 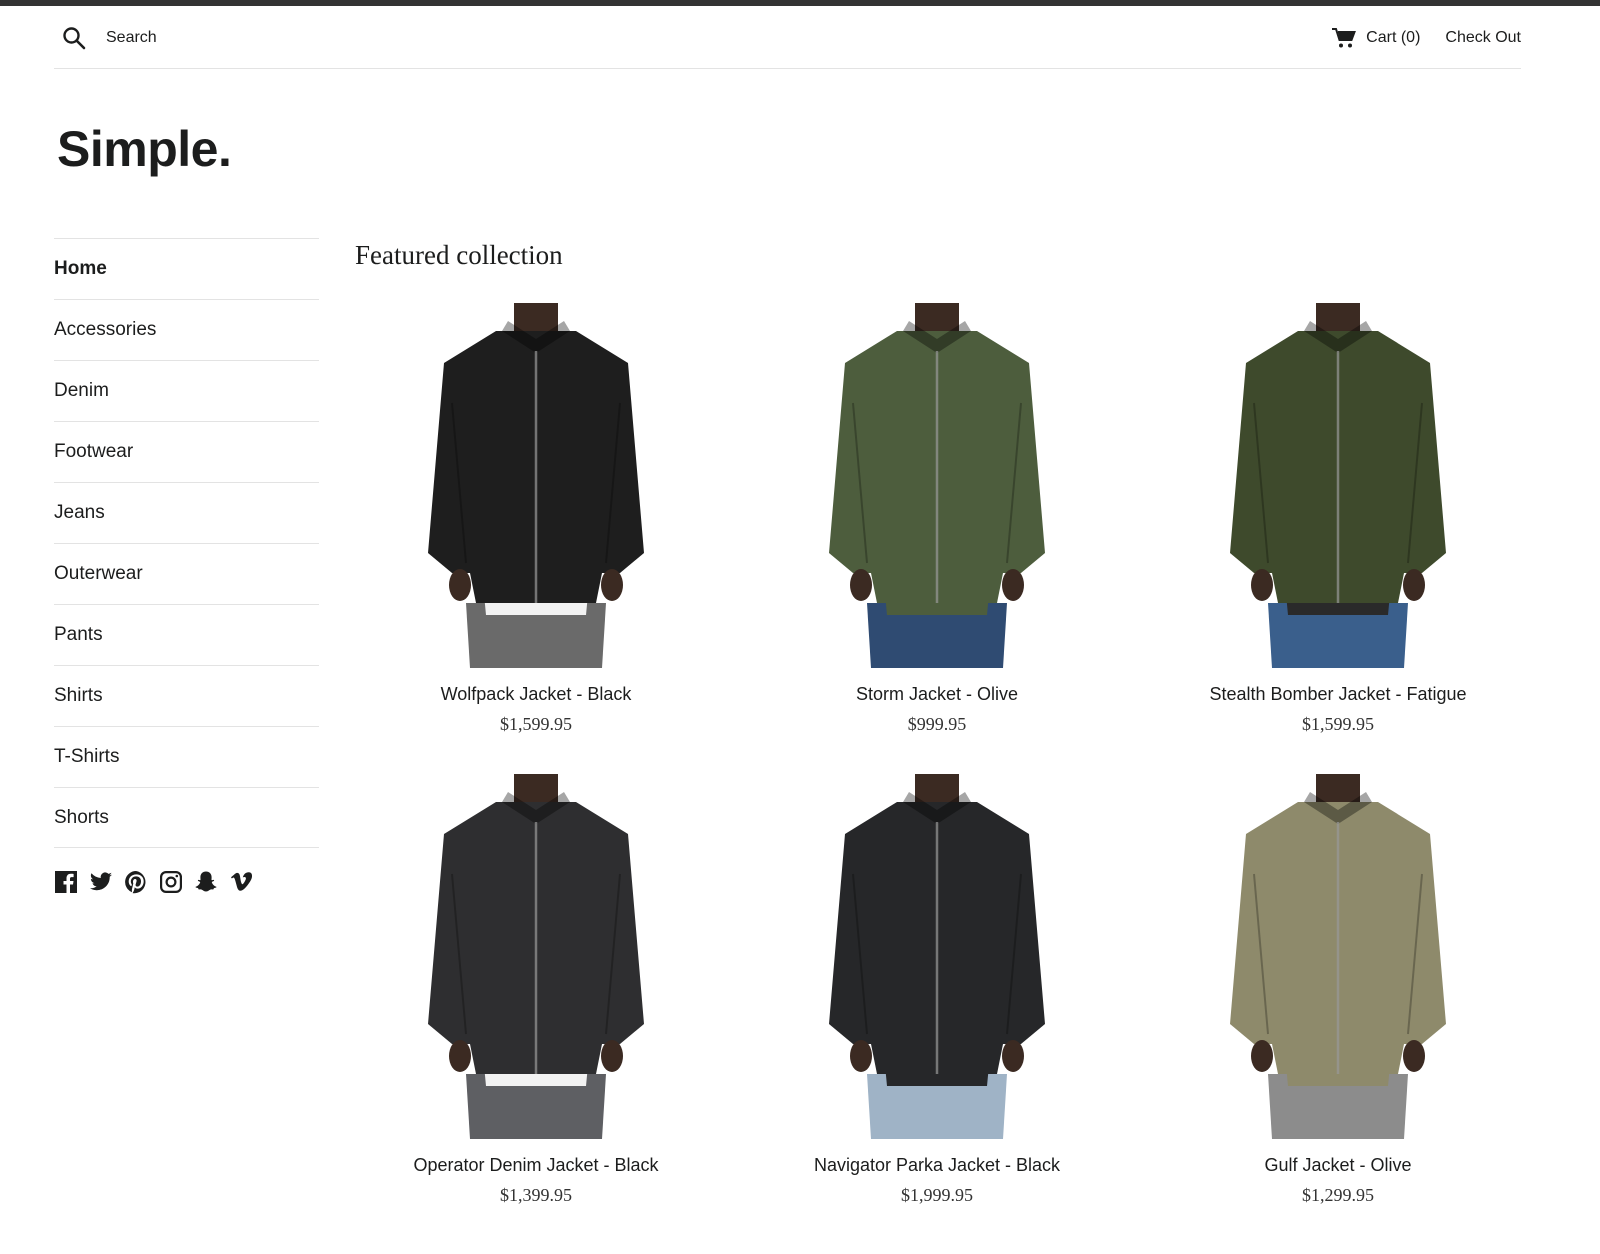 I want to click on product-price: $1,299.95, so click(x=1338, y=1195).